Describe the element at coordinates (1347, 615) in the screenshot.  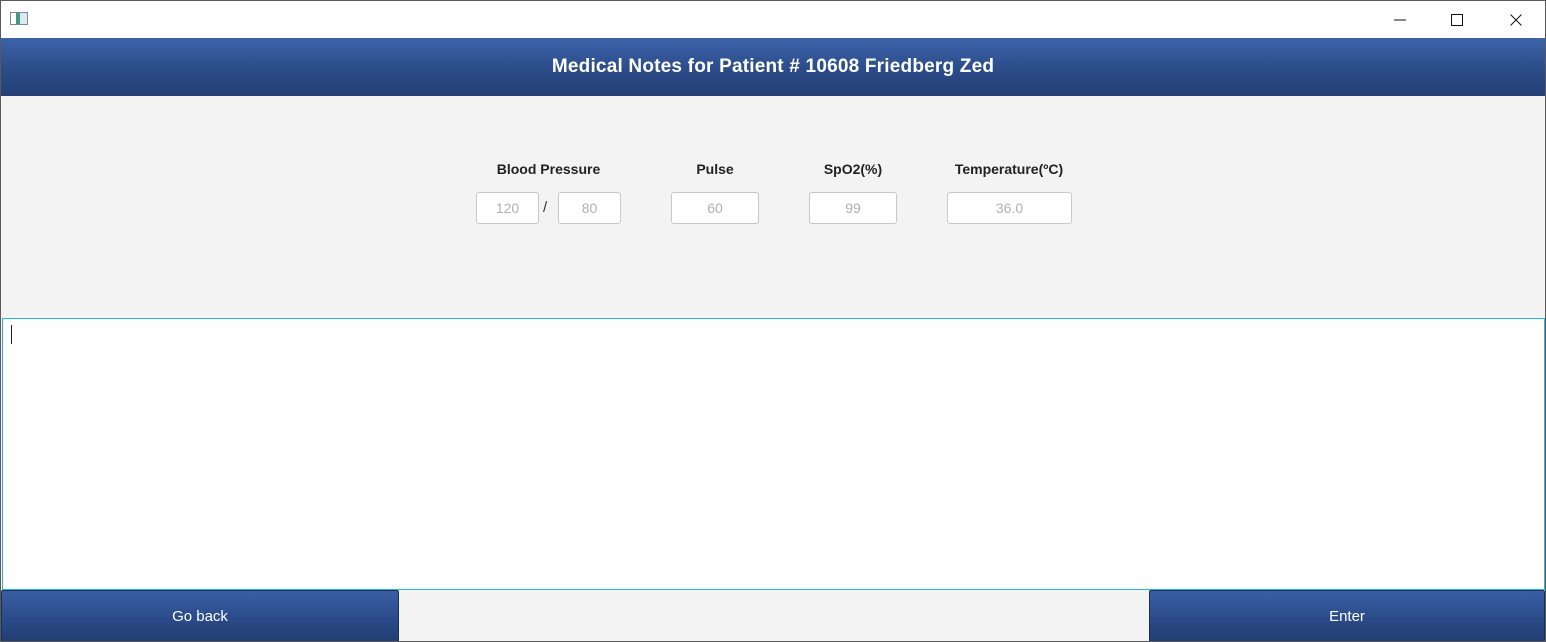
I see `enter-button: Enter` at that location.